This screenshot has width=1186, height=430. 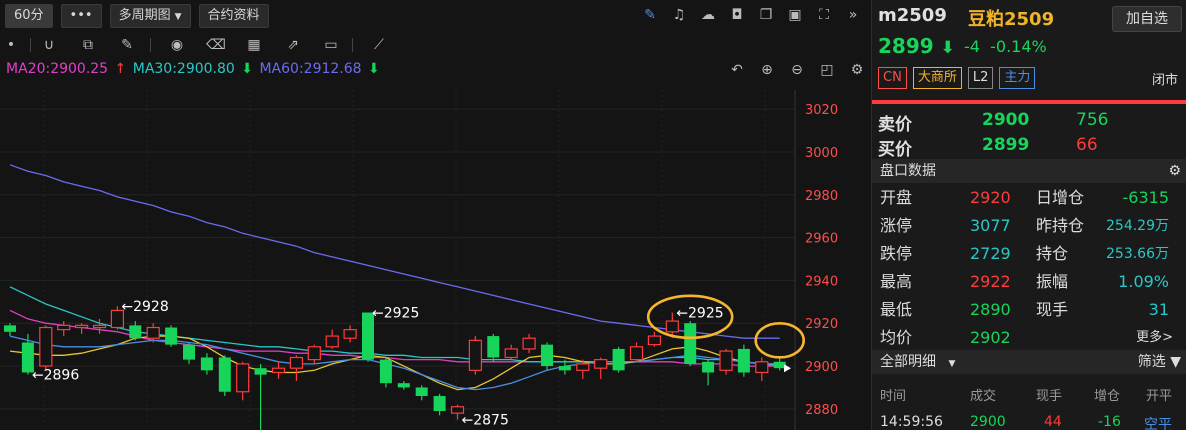 I want to click on multi-period-label: 多周期图, so click(x=144, y=15).